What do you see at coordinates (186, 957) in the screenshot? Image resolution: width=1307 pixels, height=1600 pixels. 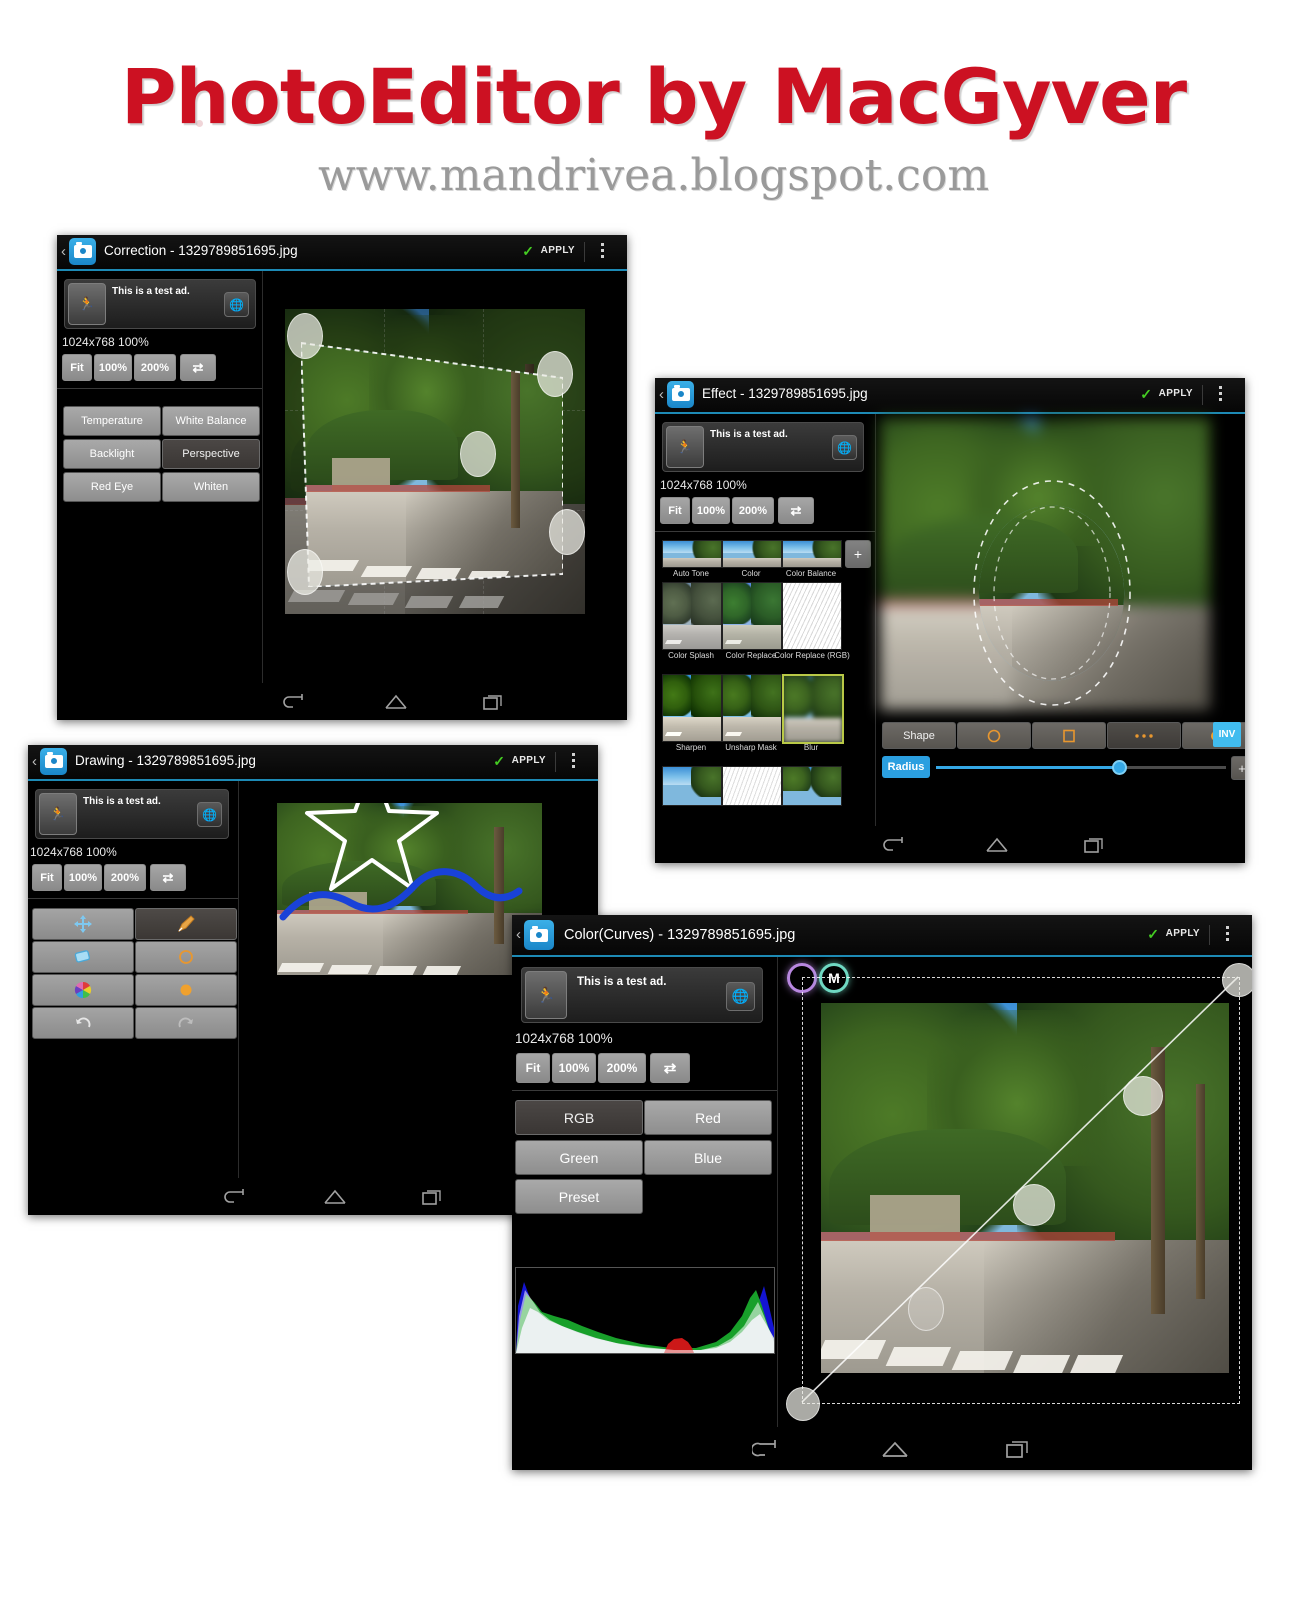 I see `draw-tool-circle` at bounding box center [186, 957].